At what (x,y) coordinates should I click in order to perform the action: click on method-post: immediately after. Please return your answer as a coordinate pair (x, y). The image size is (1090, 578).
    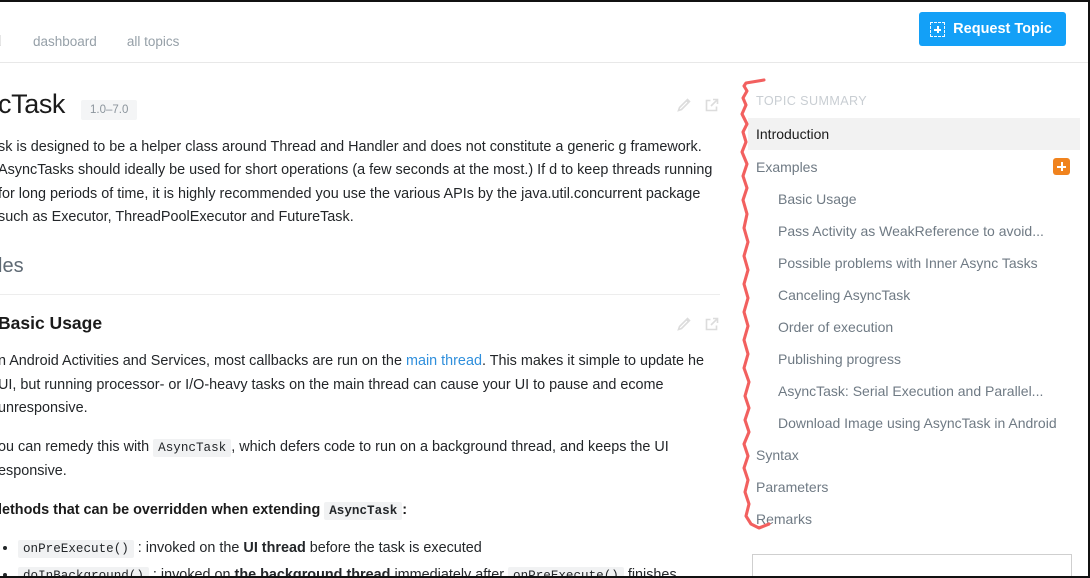
    Looking at the image, I should click on (449, 572).